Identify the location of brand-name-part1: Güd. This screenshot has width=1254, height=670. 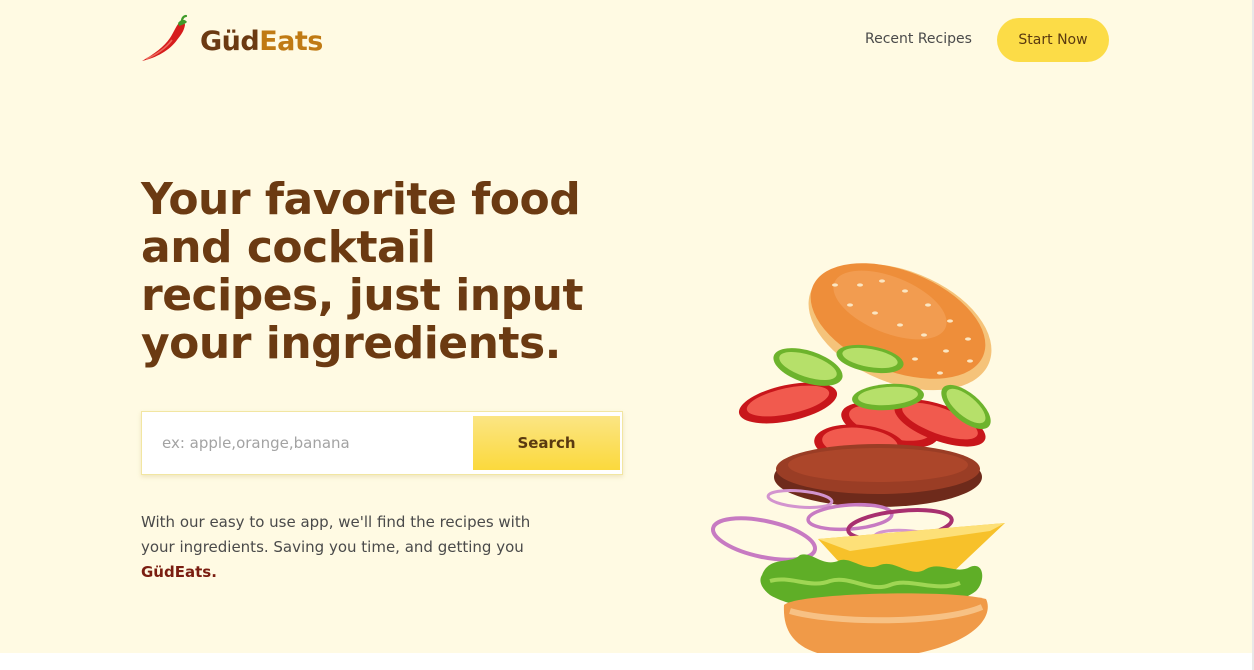
(230, 41).